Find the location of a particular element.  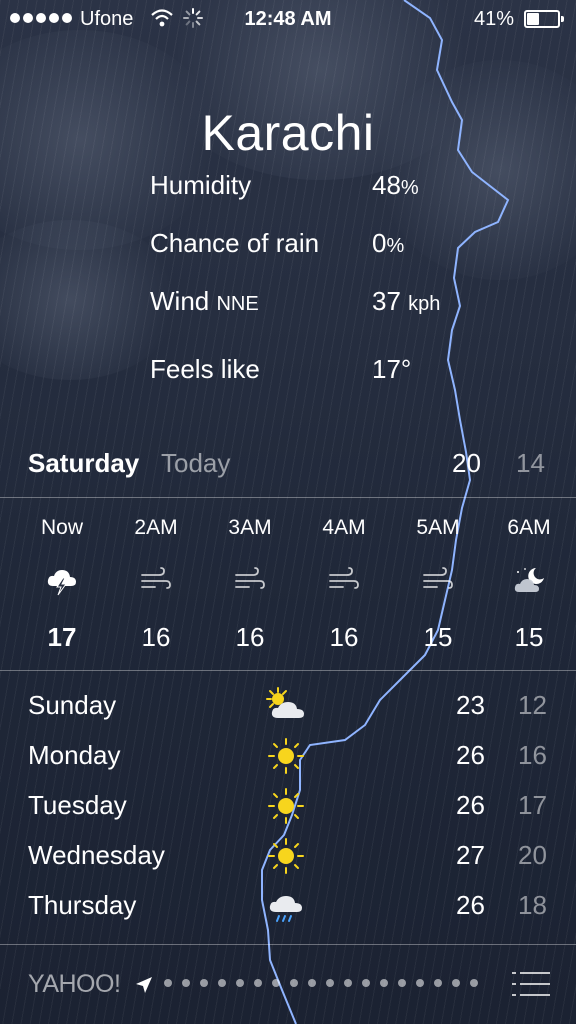

page-indicator is located at coordinates (321, 983).